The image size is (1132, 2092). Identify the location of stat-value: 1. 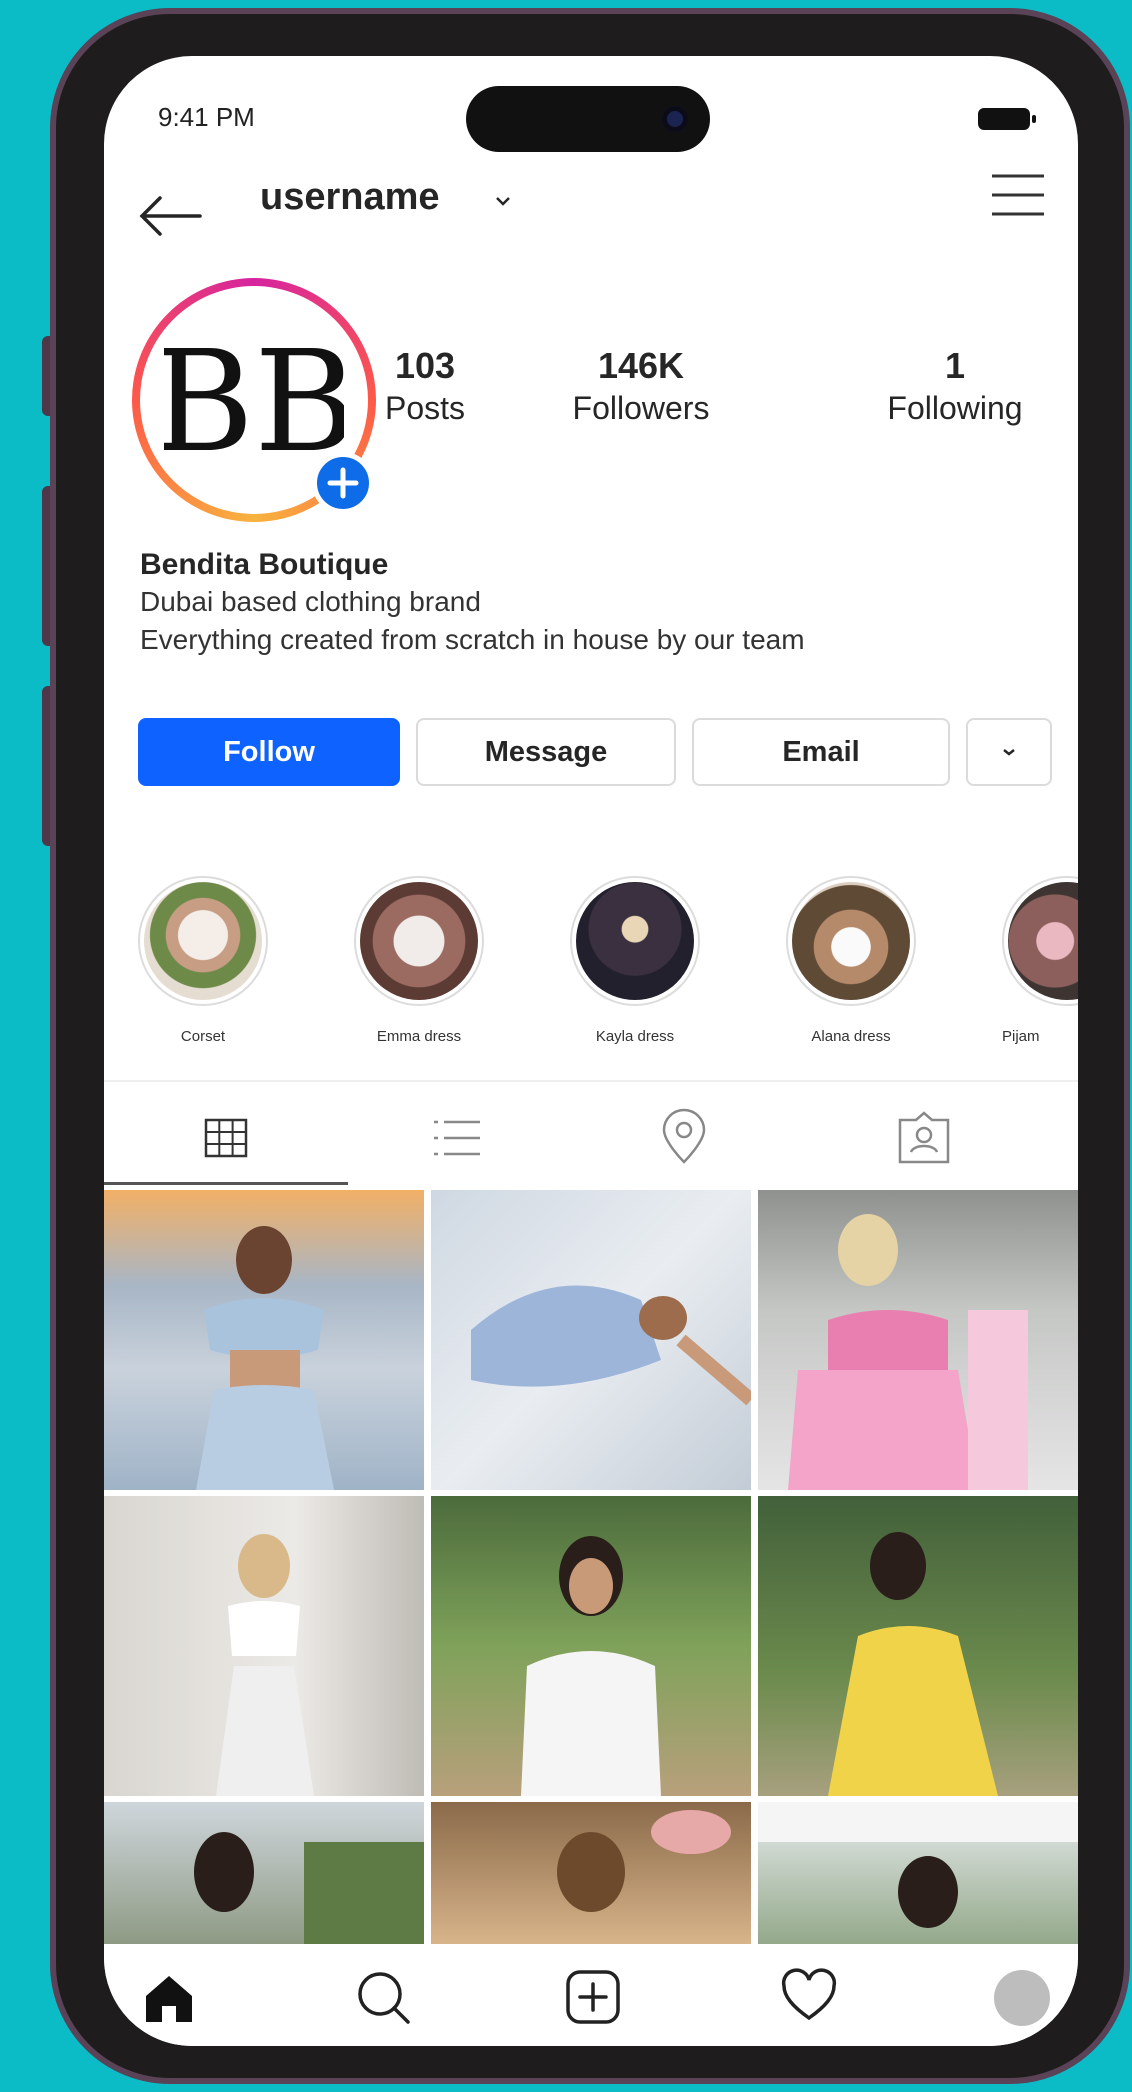
(955, 365).